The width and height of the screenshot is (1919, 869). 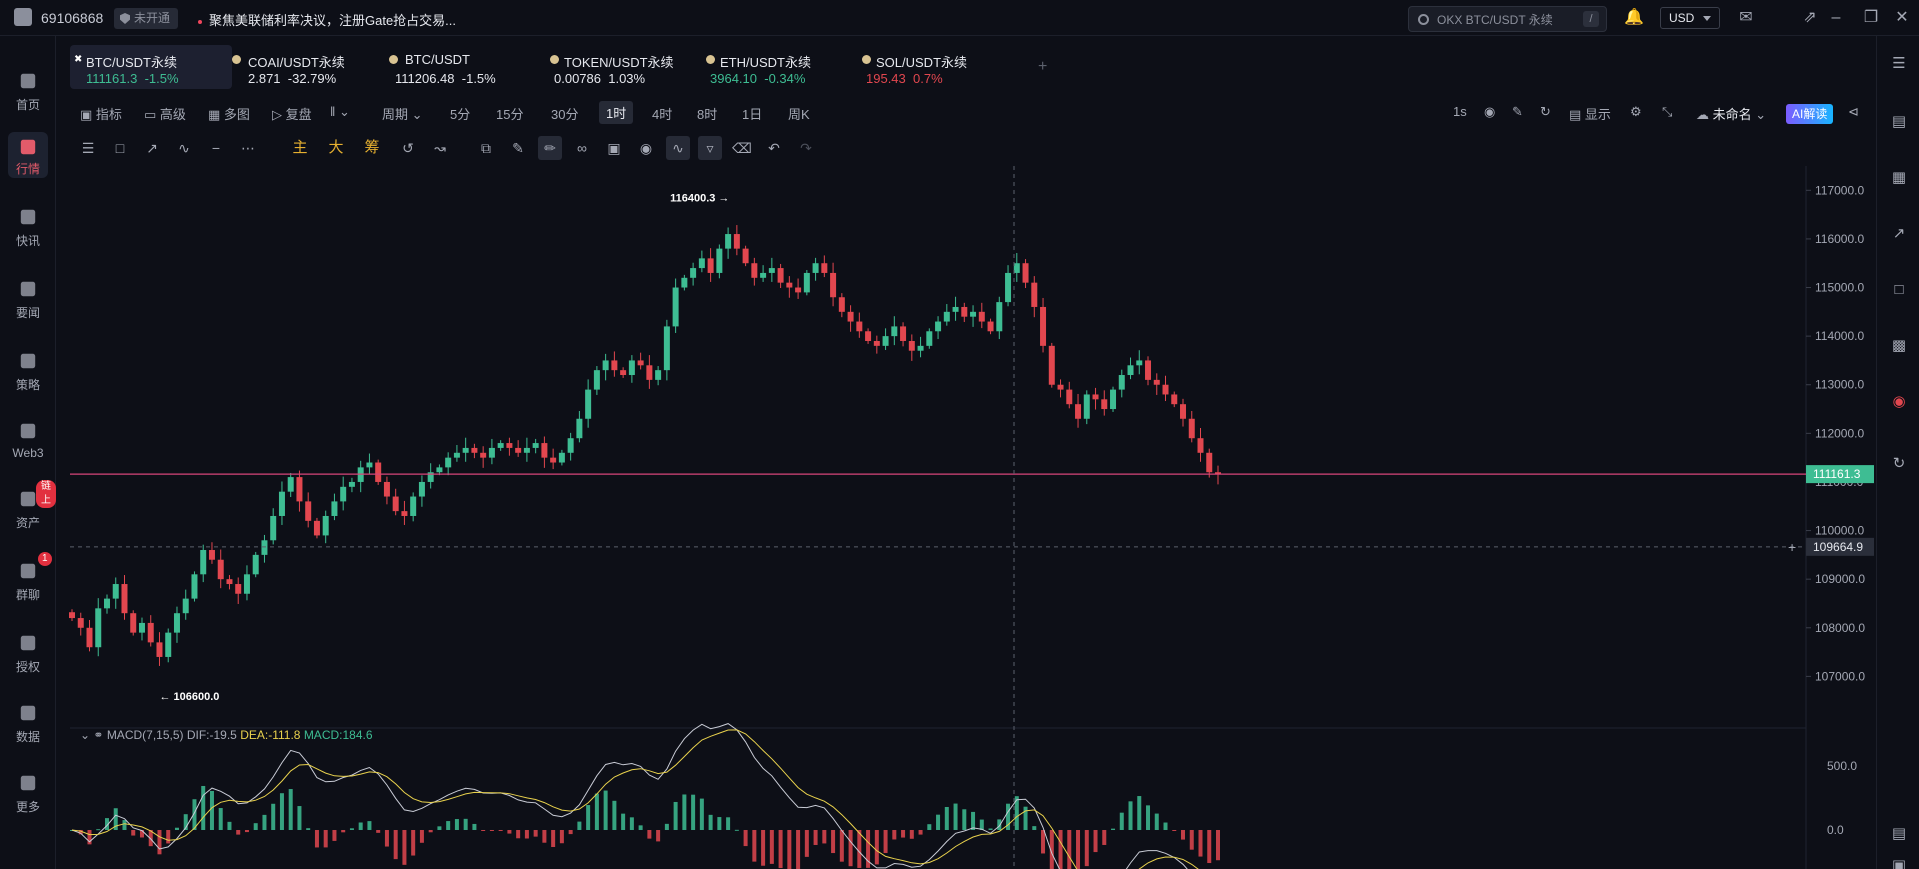 What do you see at coordinates (1545, 112) in the screenshot?
I see `rotate-icon: ↻` at bounding box center [1545, 112].